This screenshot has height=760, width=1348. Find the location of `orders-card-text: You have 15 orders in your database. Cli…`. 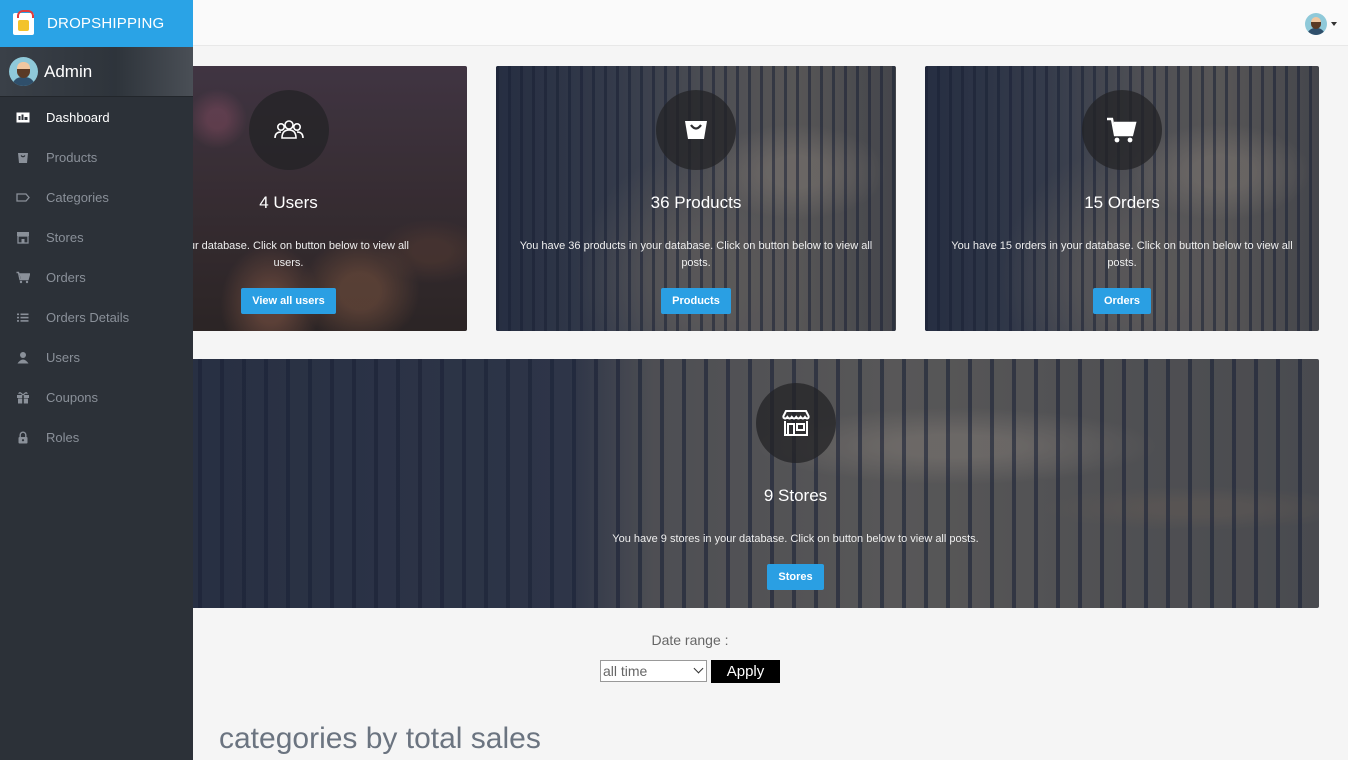

orders-card-text: You have 15 orders in your database. Cli… is located at coordinates (1122, 254).